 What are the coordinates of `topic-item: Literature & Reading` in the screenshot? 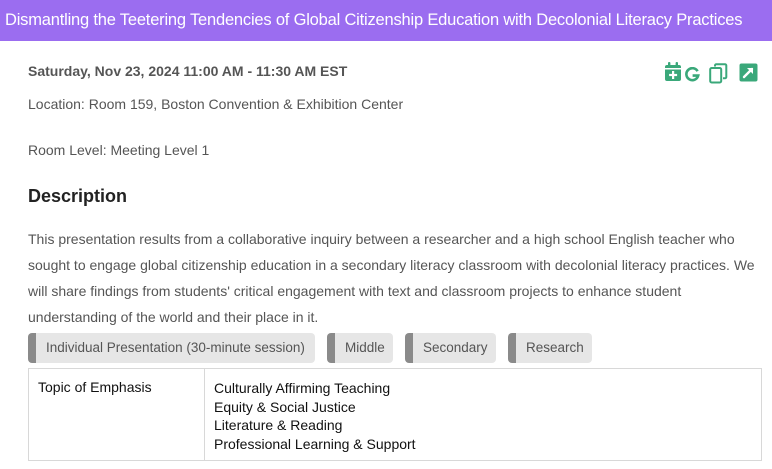 It's located at (278, 425).